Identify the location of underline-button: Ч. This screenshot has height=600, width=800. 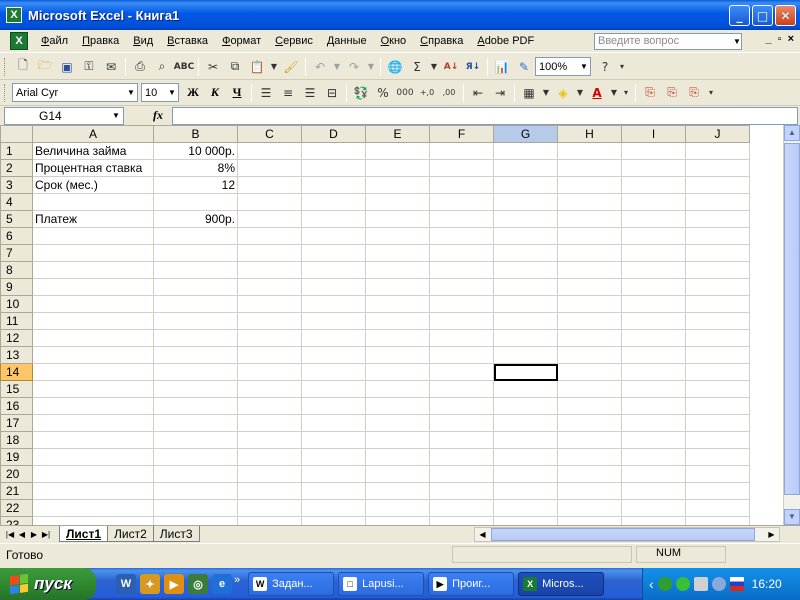
(237, 93).